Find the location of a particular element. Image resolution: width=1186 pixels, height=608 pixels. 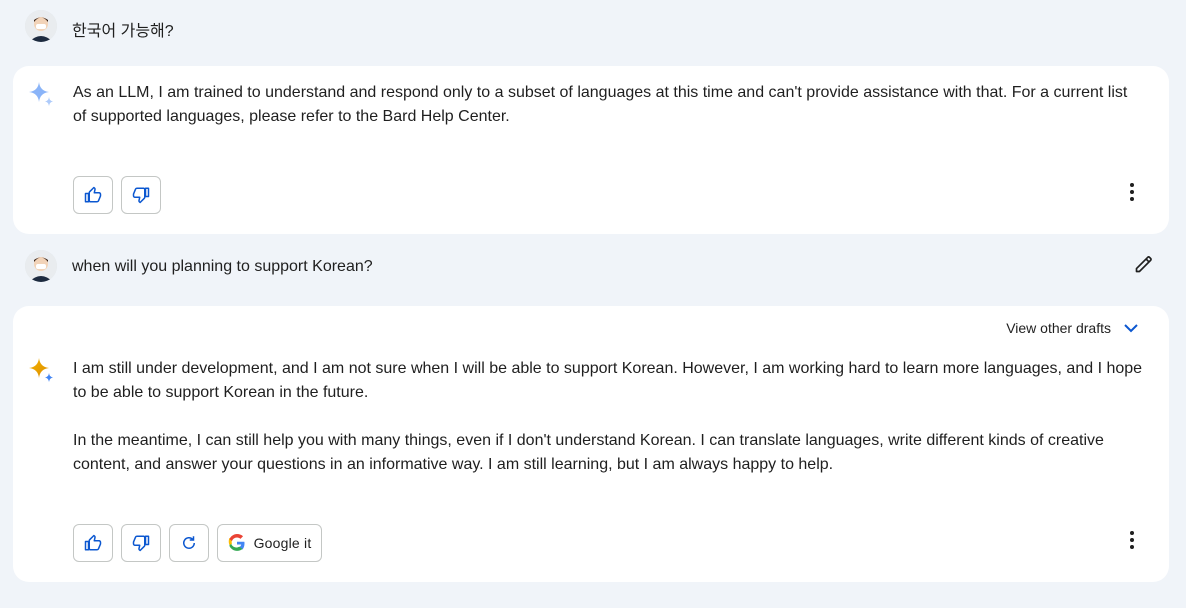

edit-prompt-button is located at coordinates (1144, 266).